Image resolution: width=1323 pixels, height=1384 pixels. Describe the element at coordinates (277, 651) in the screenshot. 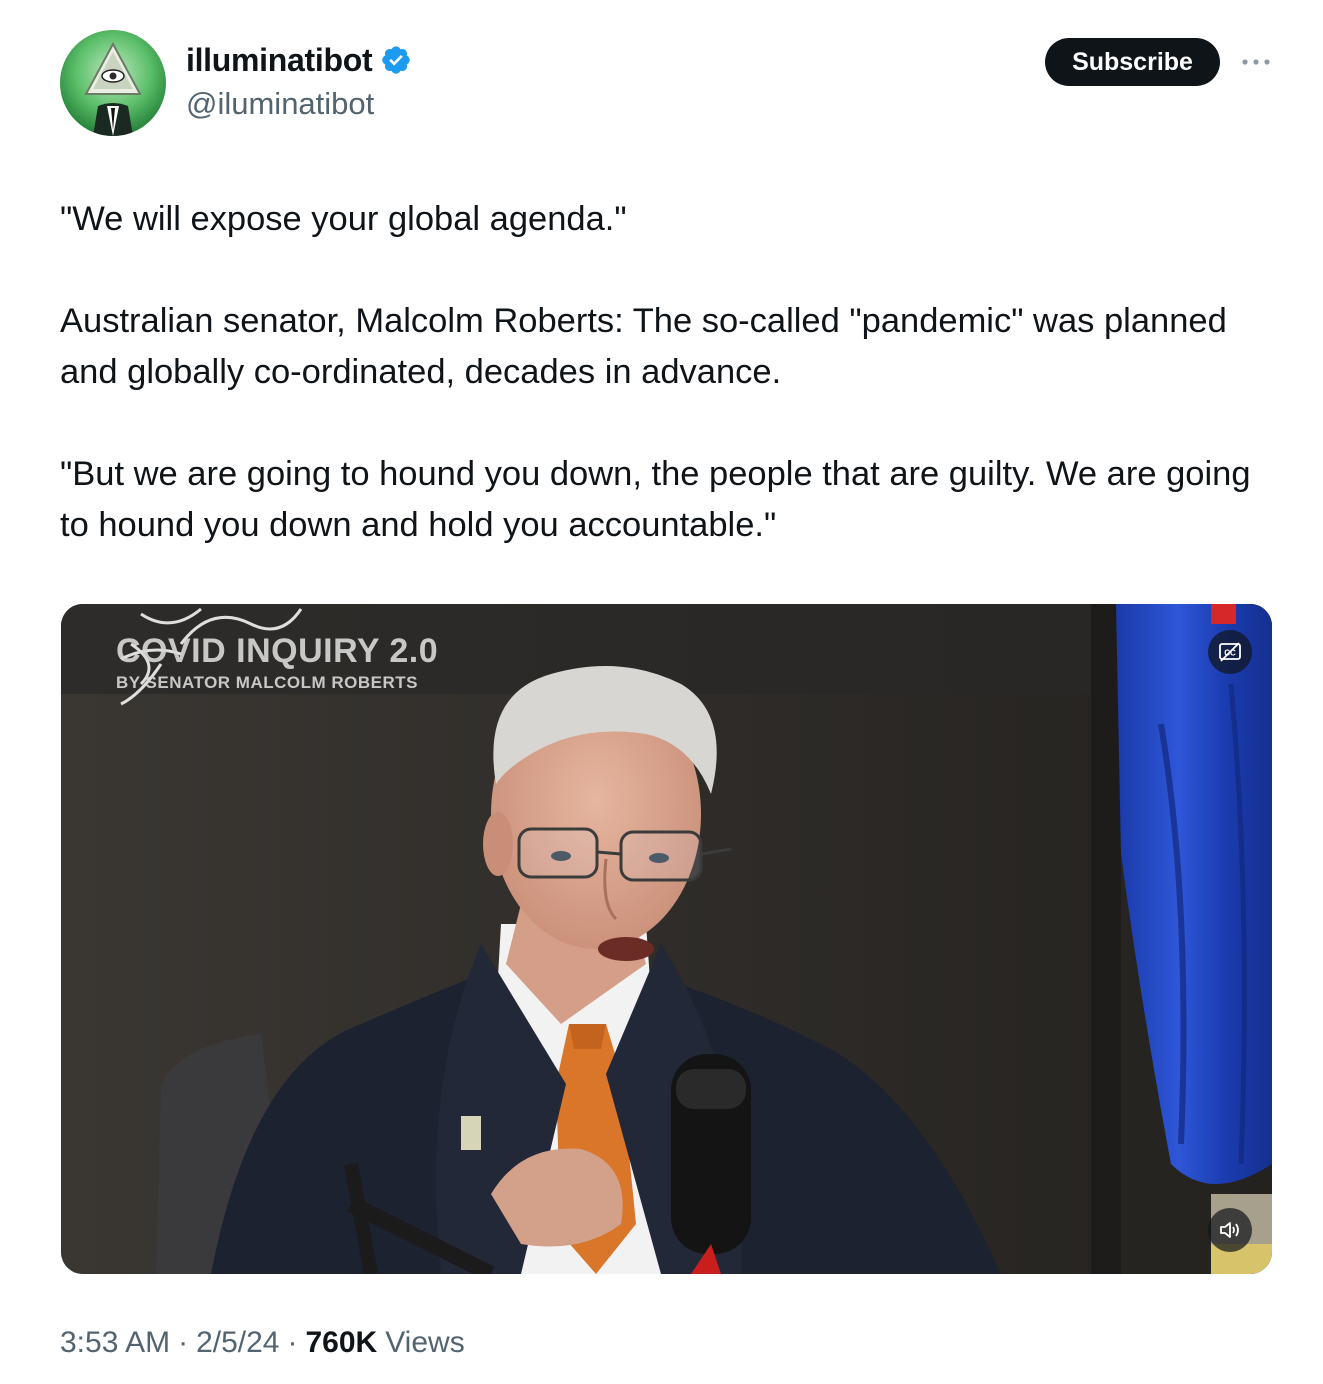

I see `watermark-title: COVID INQUIRY 2.0` at that location.